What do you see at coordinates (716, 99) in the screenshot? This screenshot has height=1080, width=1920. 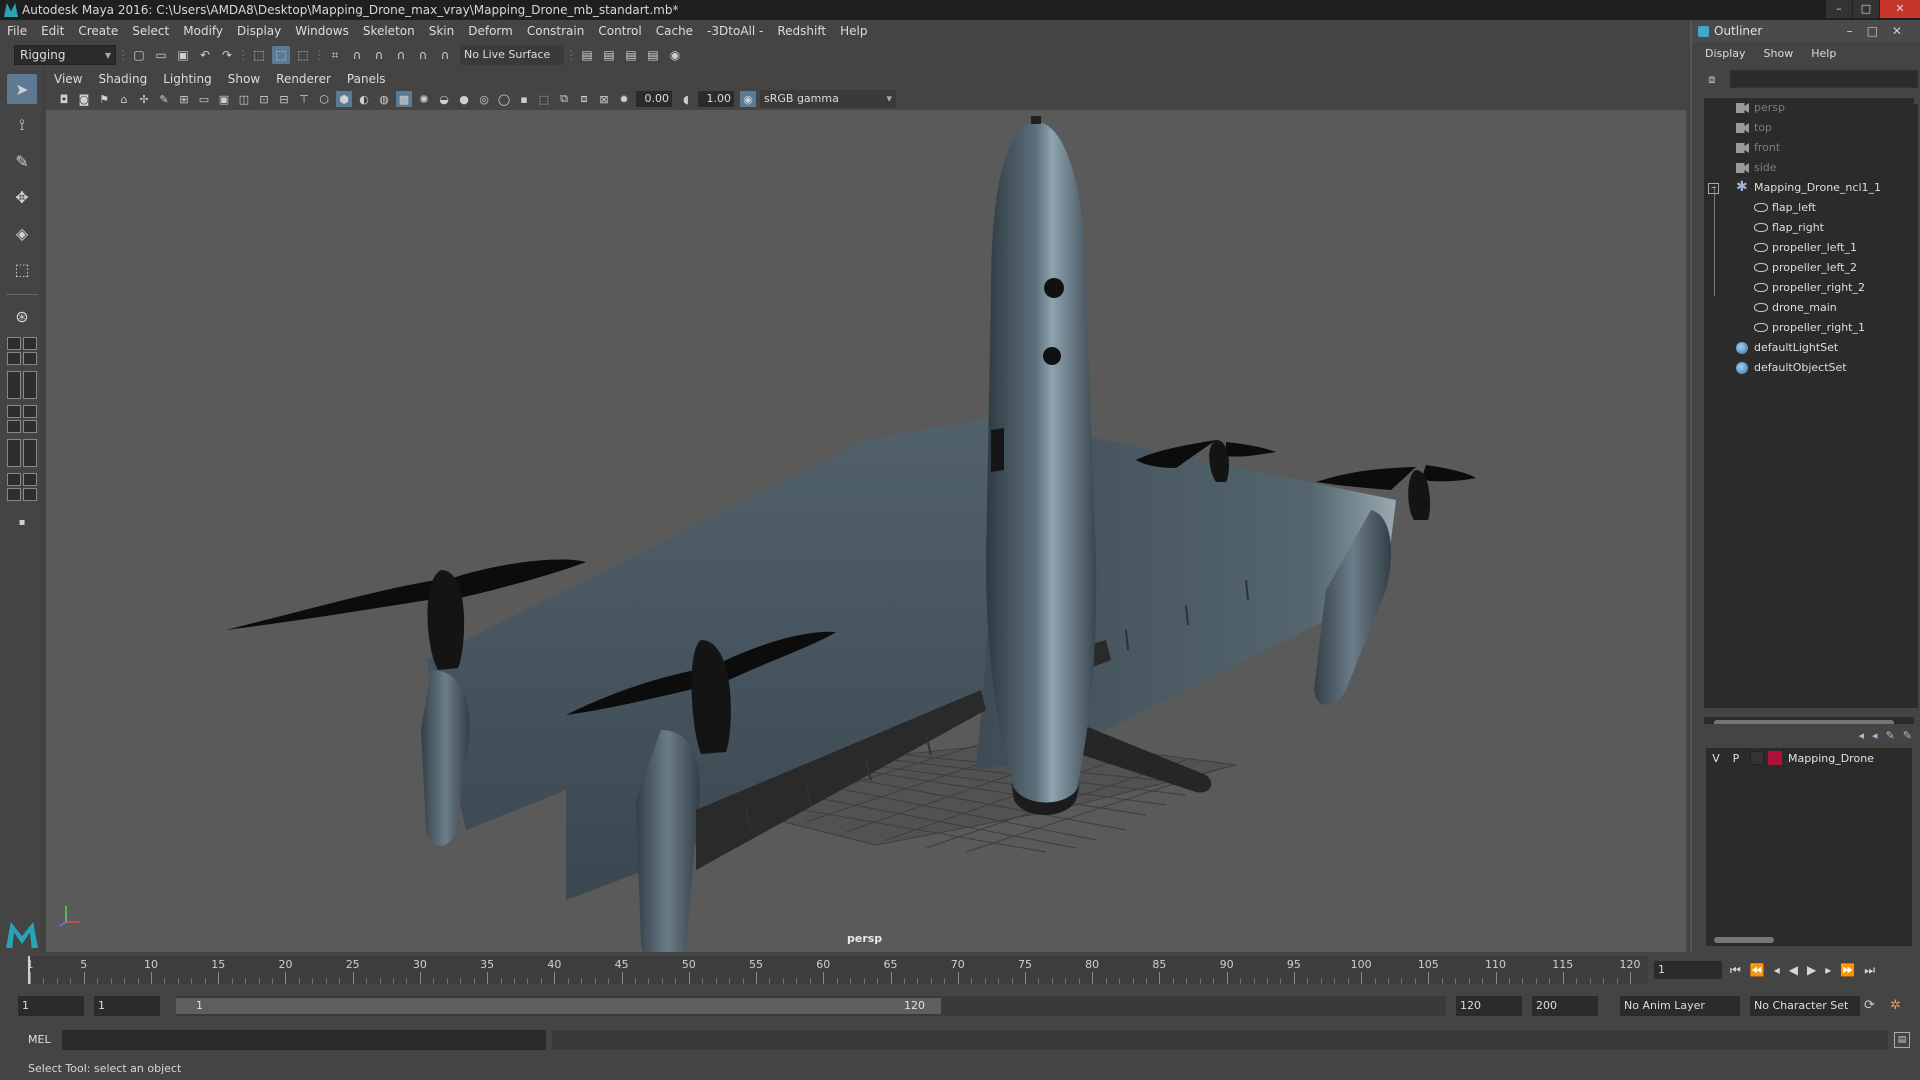 I see `gamma-field: 1.00` at bounding box center [716, 99].